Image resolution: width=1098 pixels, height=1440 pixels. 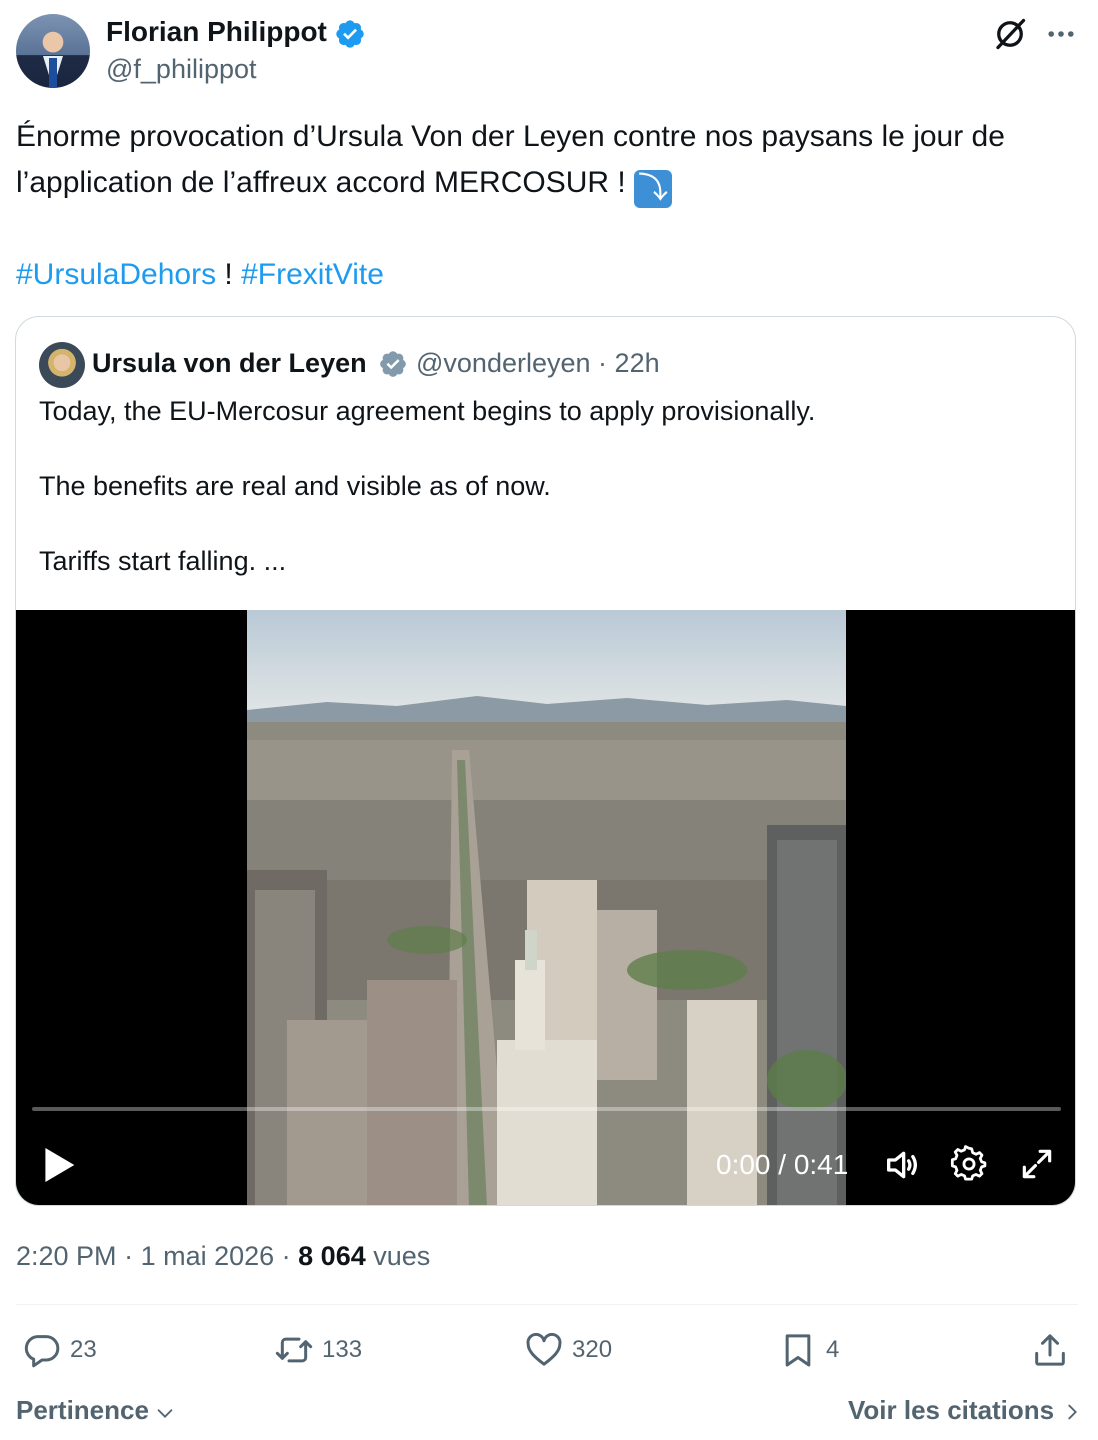 I want to click on hashtag-link: #FrexitVite, so click(x=312, y=274).